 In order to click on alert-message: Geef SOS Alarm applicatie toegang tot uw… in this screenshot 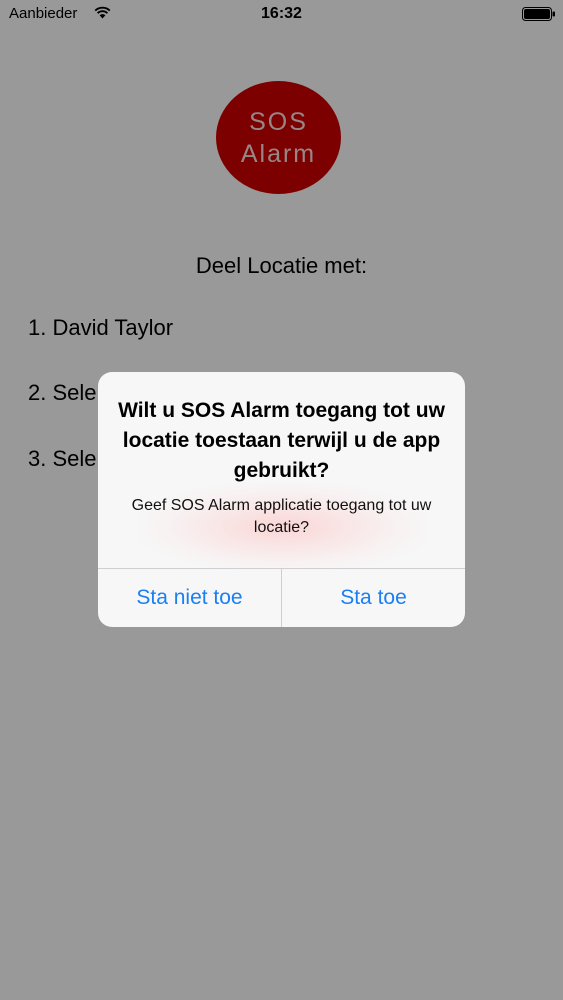, I will do `click(281, 516)`.